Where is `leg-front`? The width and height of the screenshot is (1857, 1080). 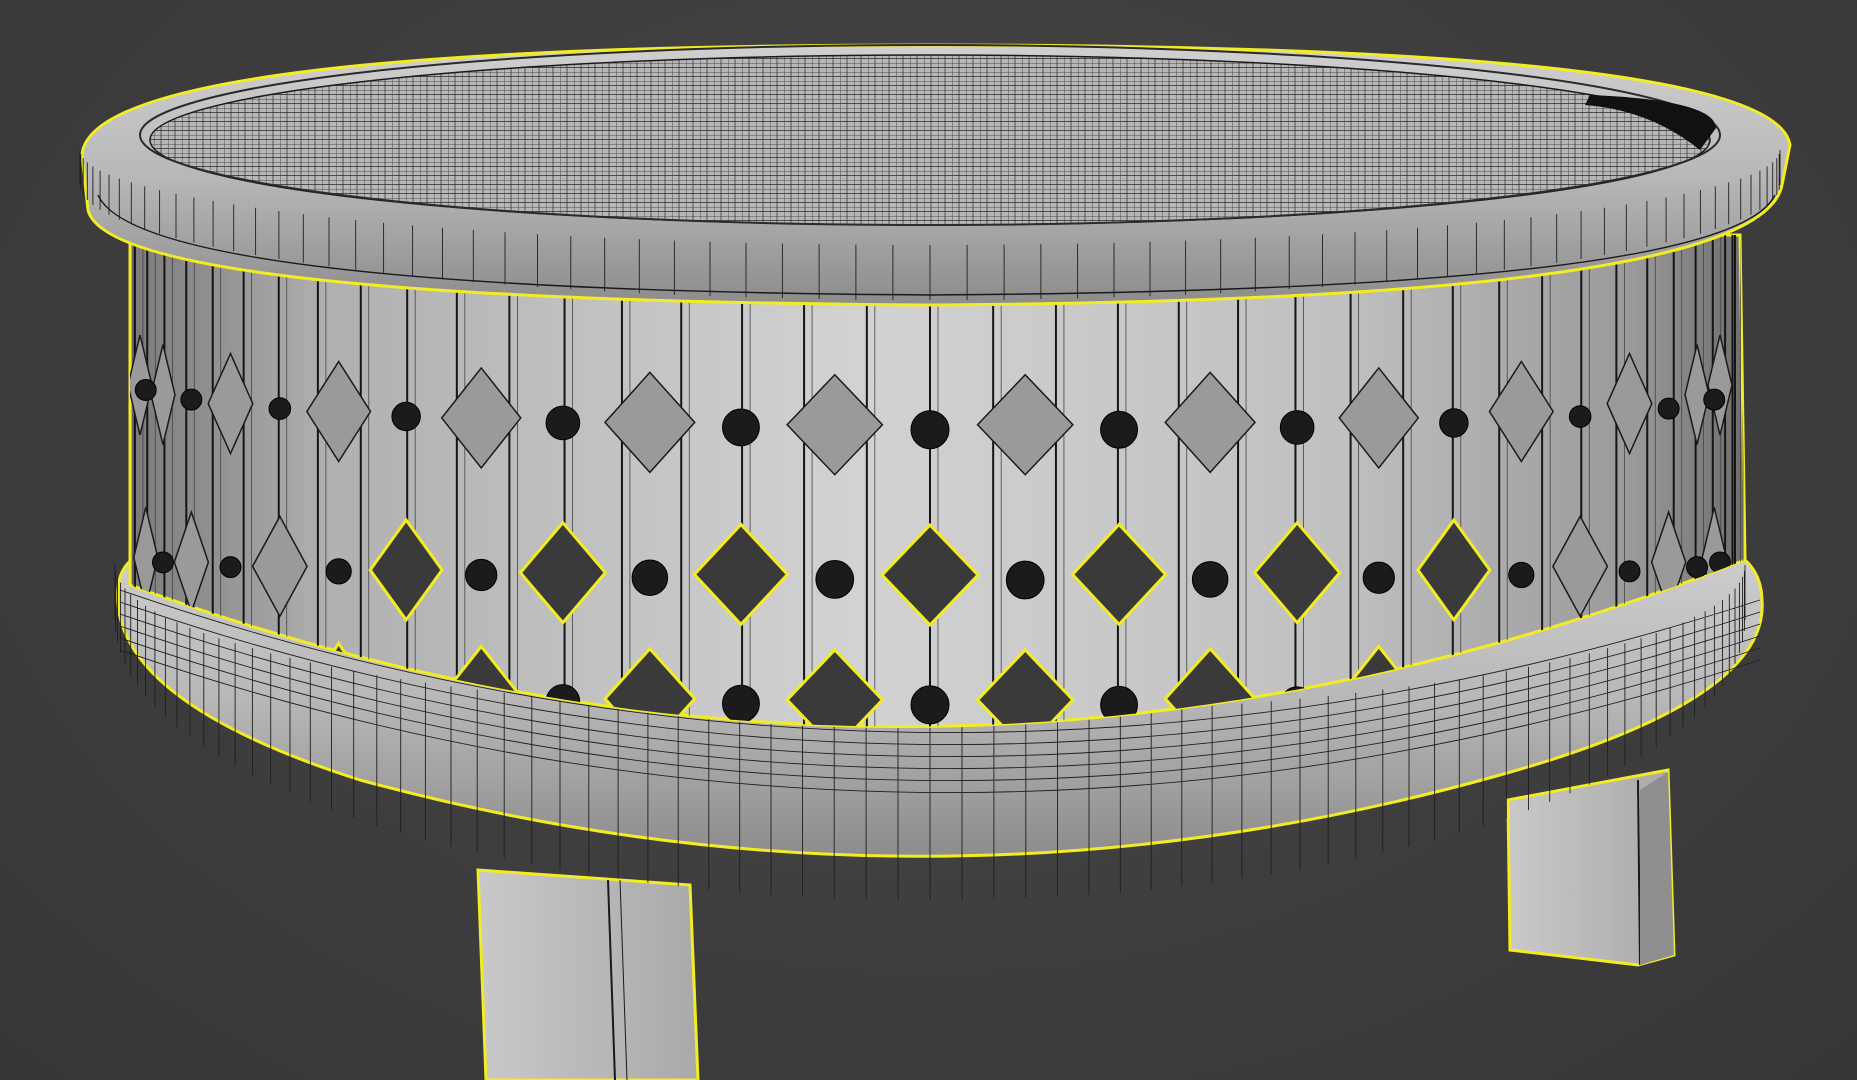 leg-front is located at coordinates (588, 974).